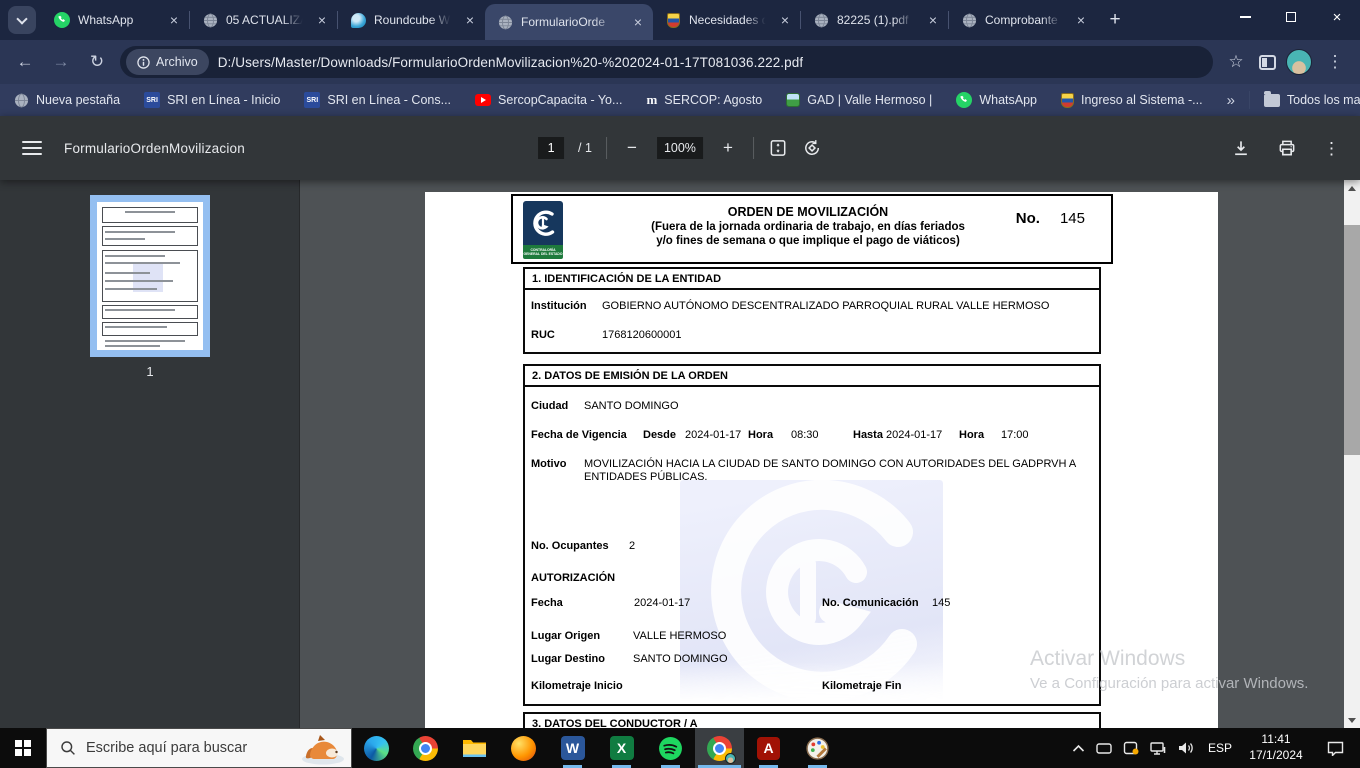 The image size is (1360, 768). I want to click on bookmark-whatsapp: WhatsApp, so click(996, 100).